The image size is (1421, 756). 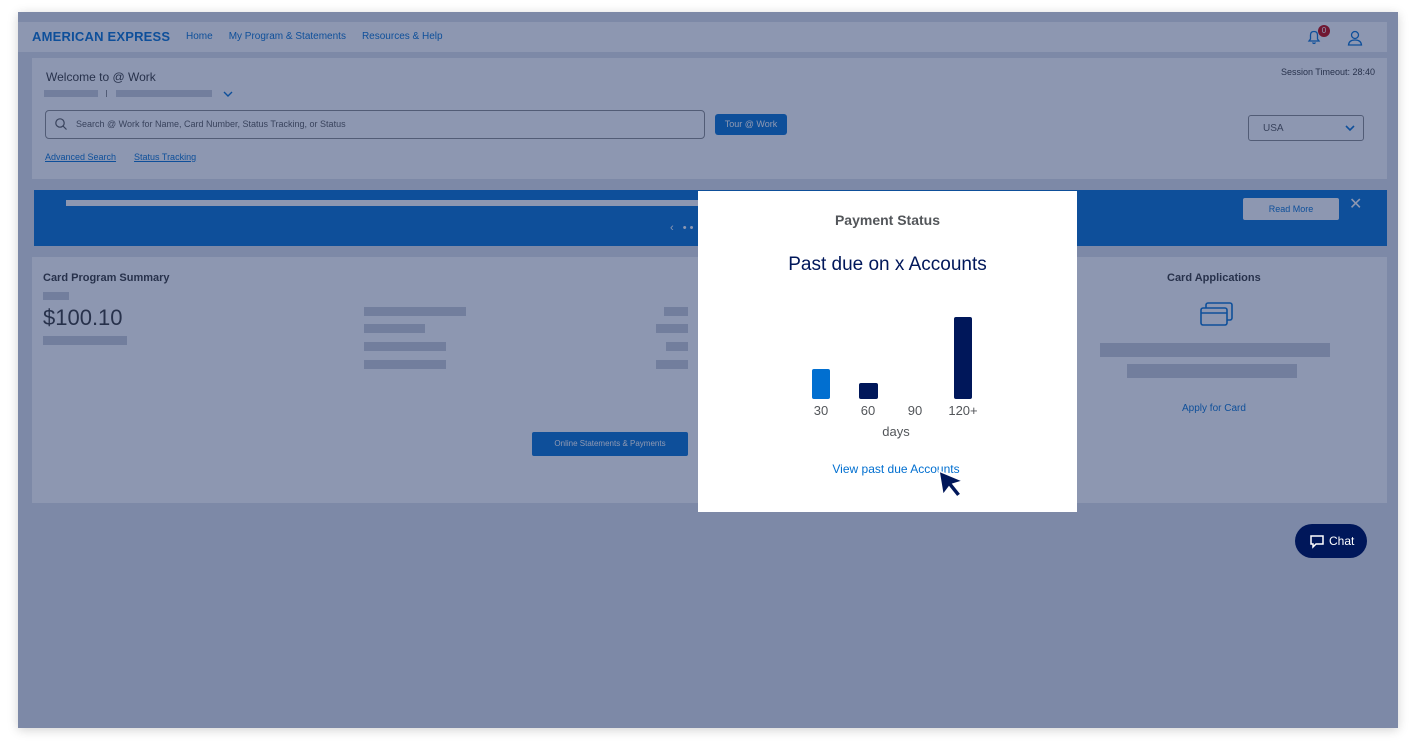 What do you see at coordinates (868, 410) in the screenshot?
I see `chart-tick-label: 60` at bounding box center [868, 410].